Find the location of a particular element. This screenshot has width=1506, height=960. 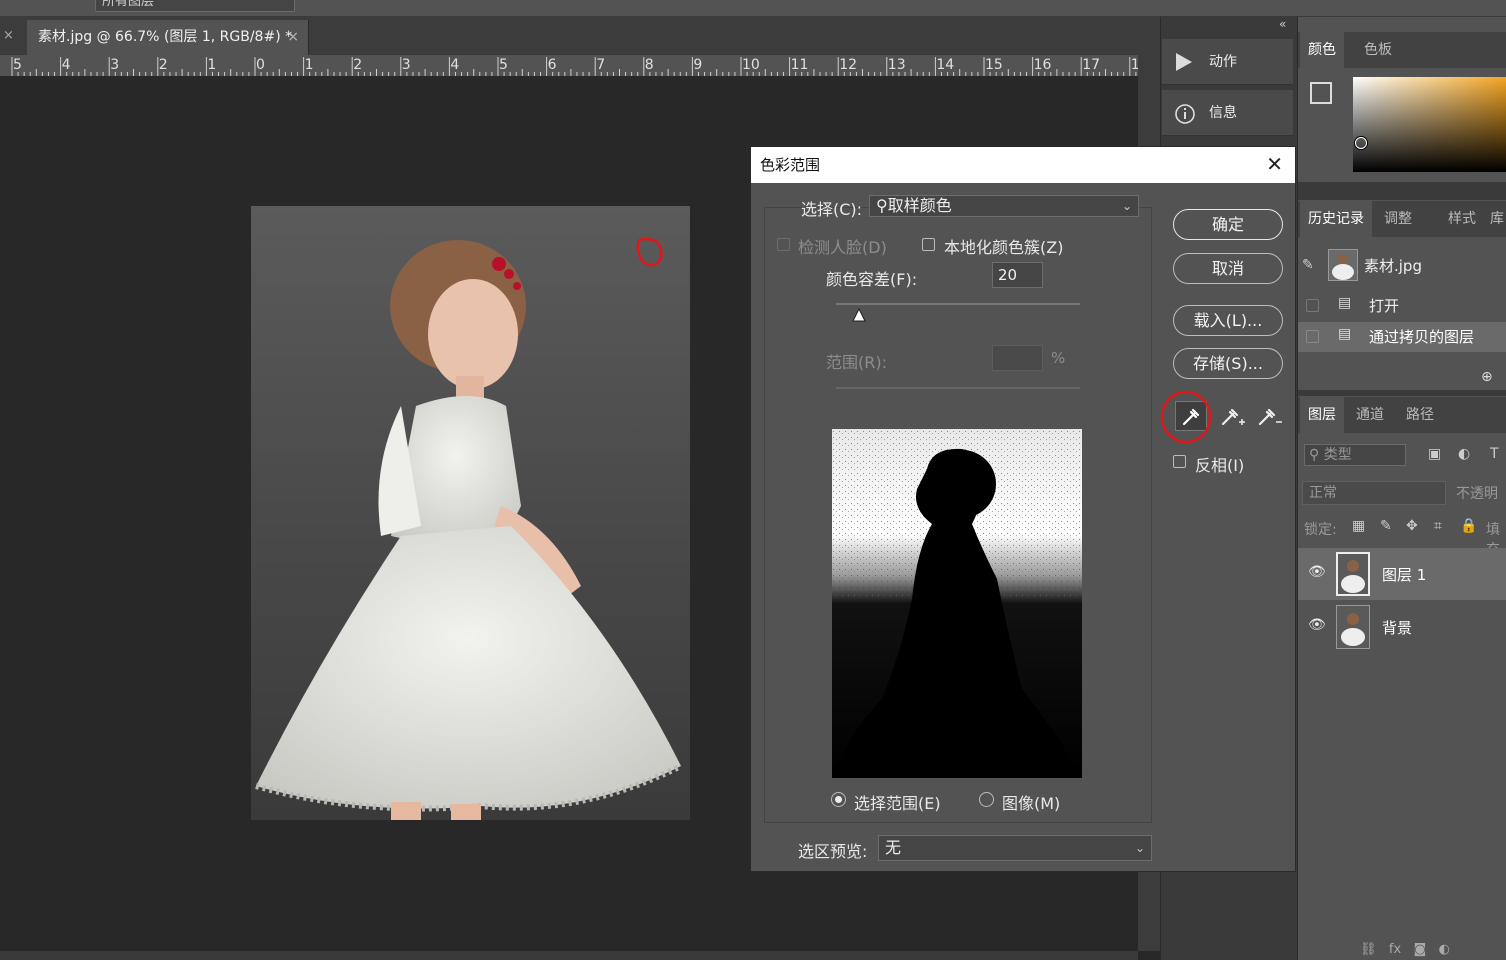

layers-footer: ⛓ fx ◙ ◐ is located at coordinates (1402, 951).